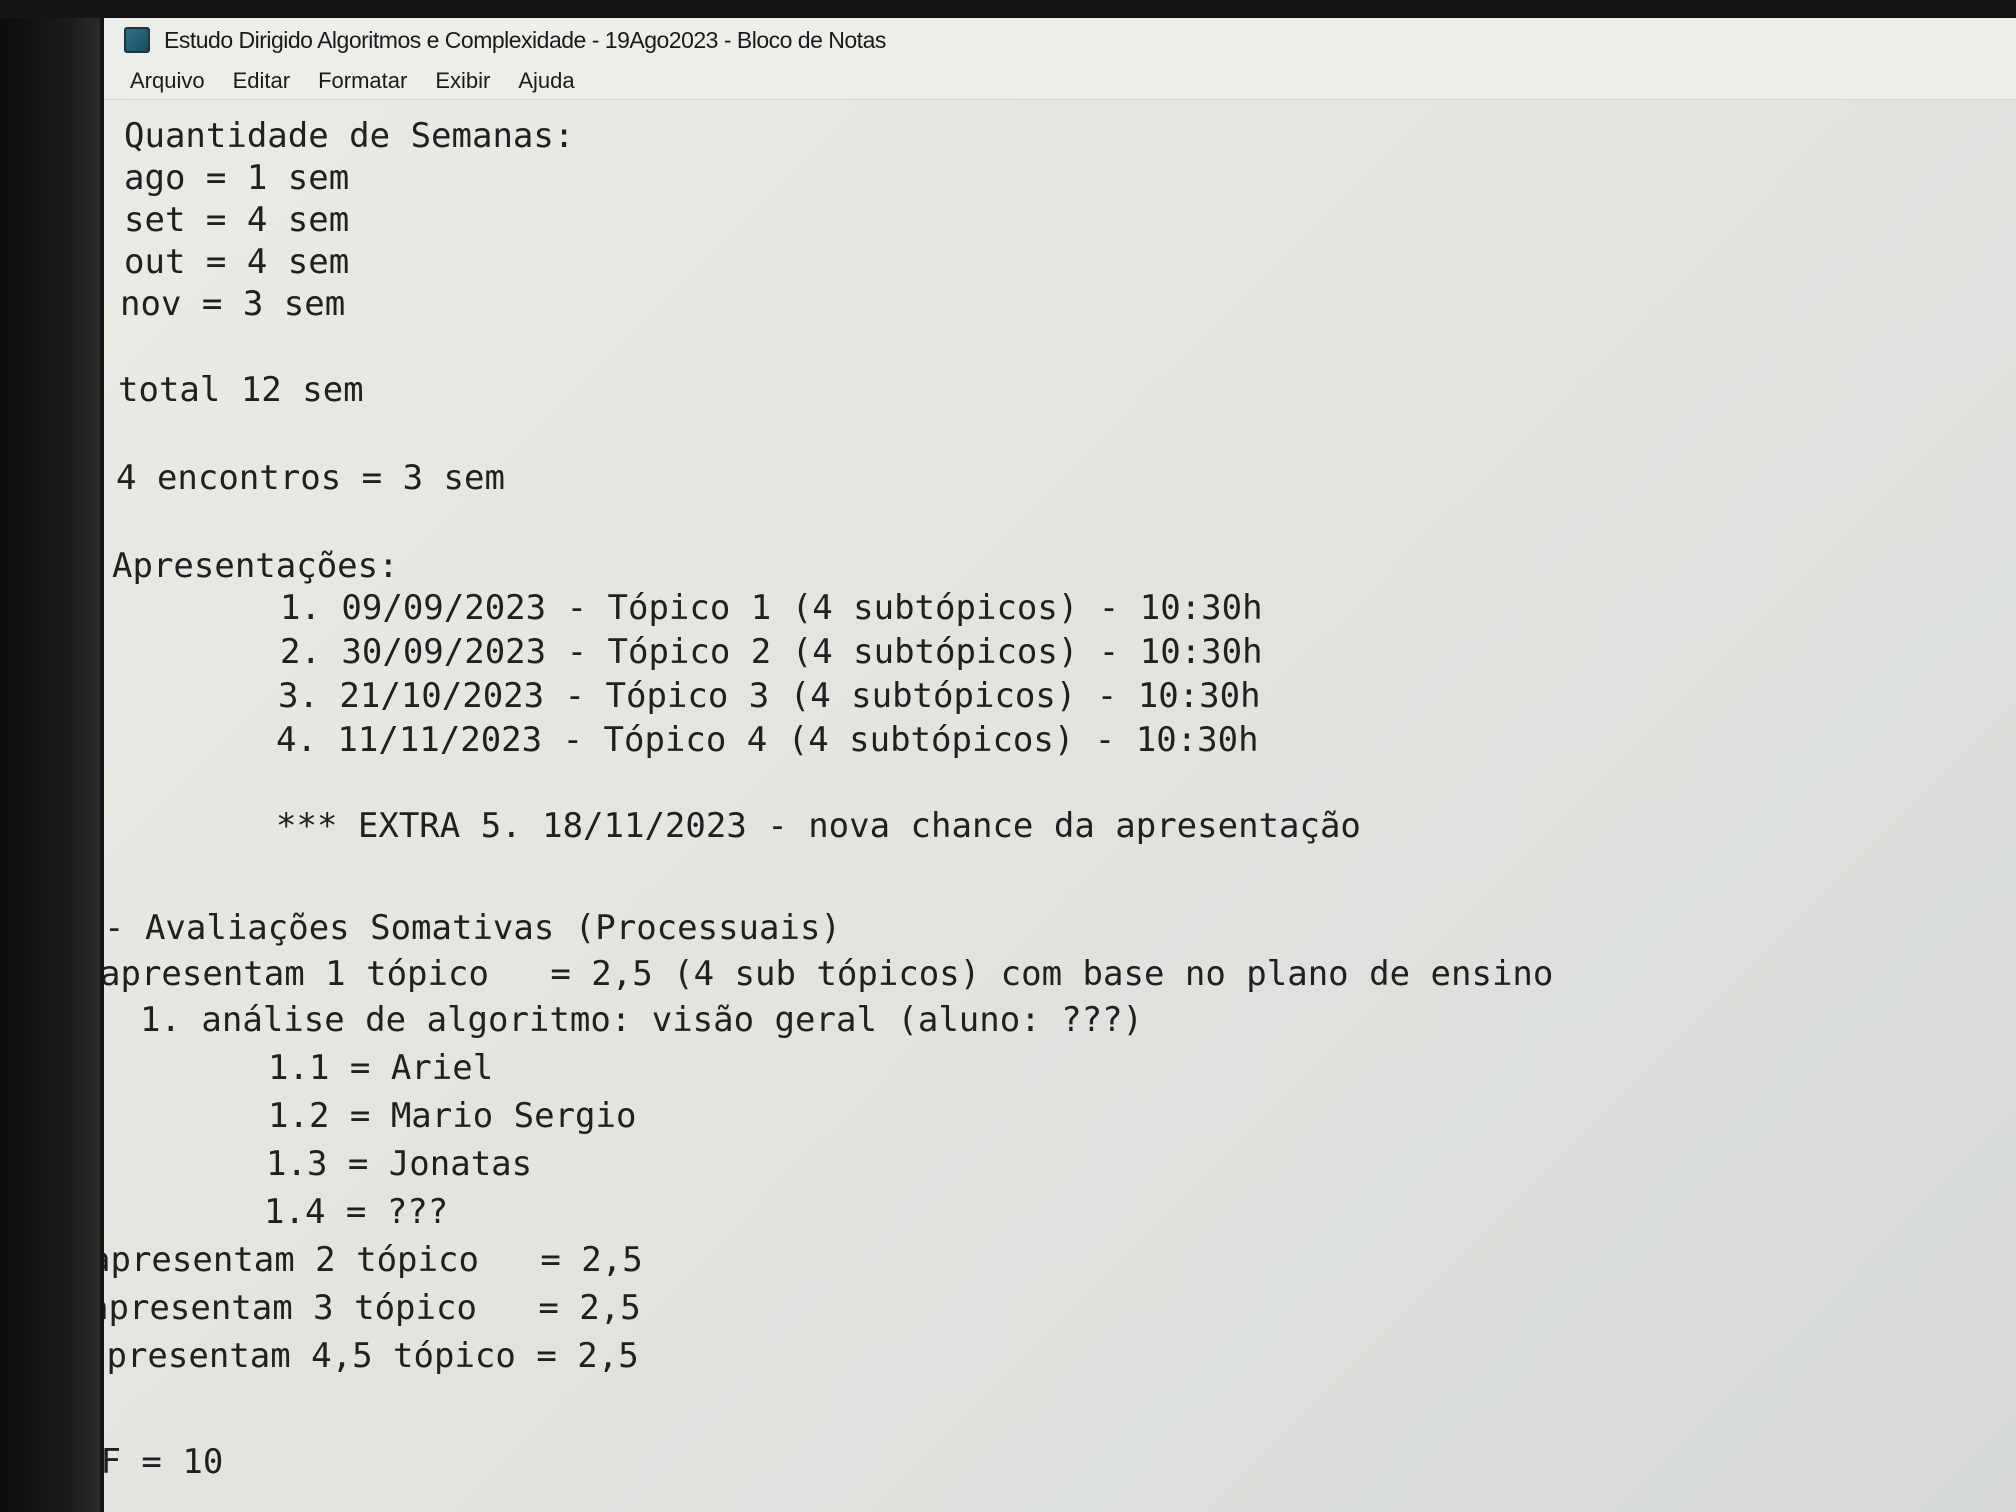 This screenshot has height=1512, width=2016. Describe the element at coordinates (356, 1212) in the screenshot. I see `text-line: 1.4 = ???` at that location.